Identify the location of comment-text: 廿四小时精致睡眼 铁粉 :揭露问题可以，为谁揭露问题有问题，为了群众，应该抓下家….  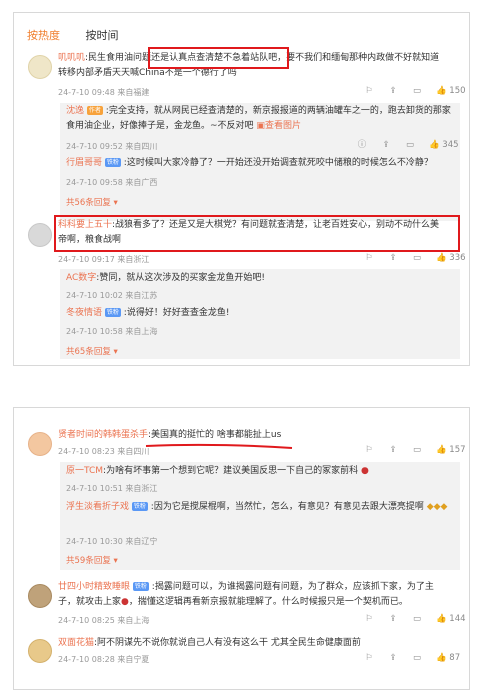
(246, 594).